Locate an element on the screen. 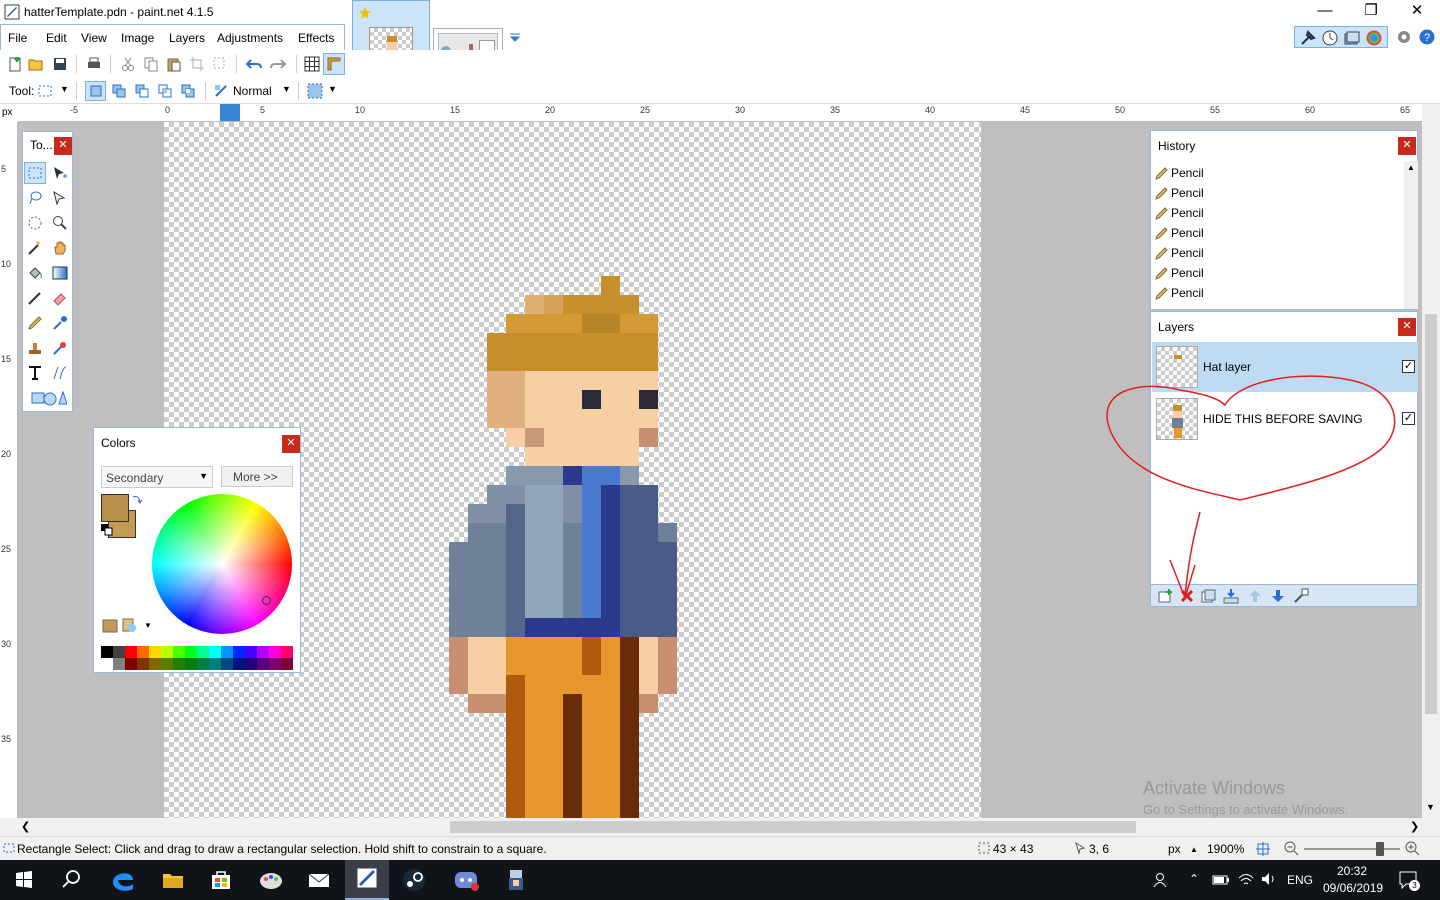  blend-mode-select: Normal is located at coordinates (252, 91).